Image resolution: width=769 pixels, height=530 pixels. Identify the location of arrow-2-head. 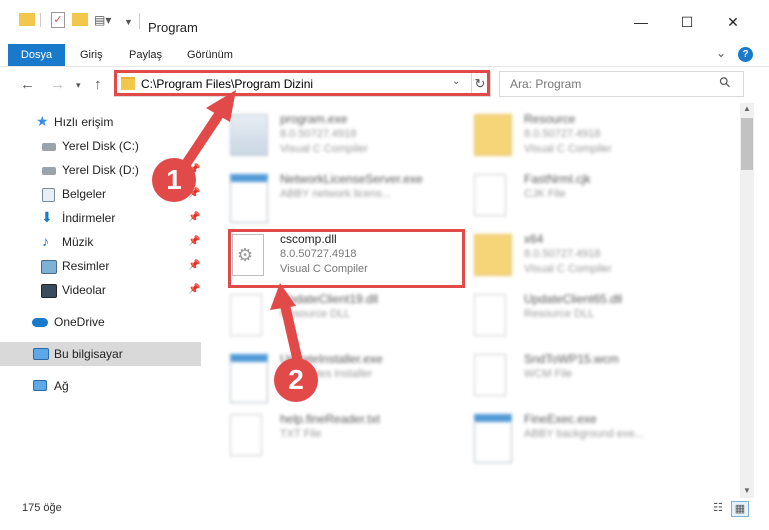
(283, 296).